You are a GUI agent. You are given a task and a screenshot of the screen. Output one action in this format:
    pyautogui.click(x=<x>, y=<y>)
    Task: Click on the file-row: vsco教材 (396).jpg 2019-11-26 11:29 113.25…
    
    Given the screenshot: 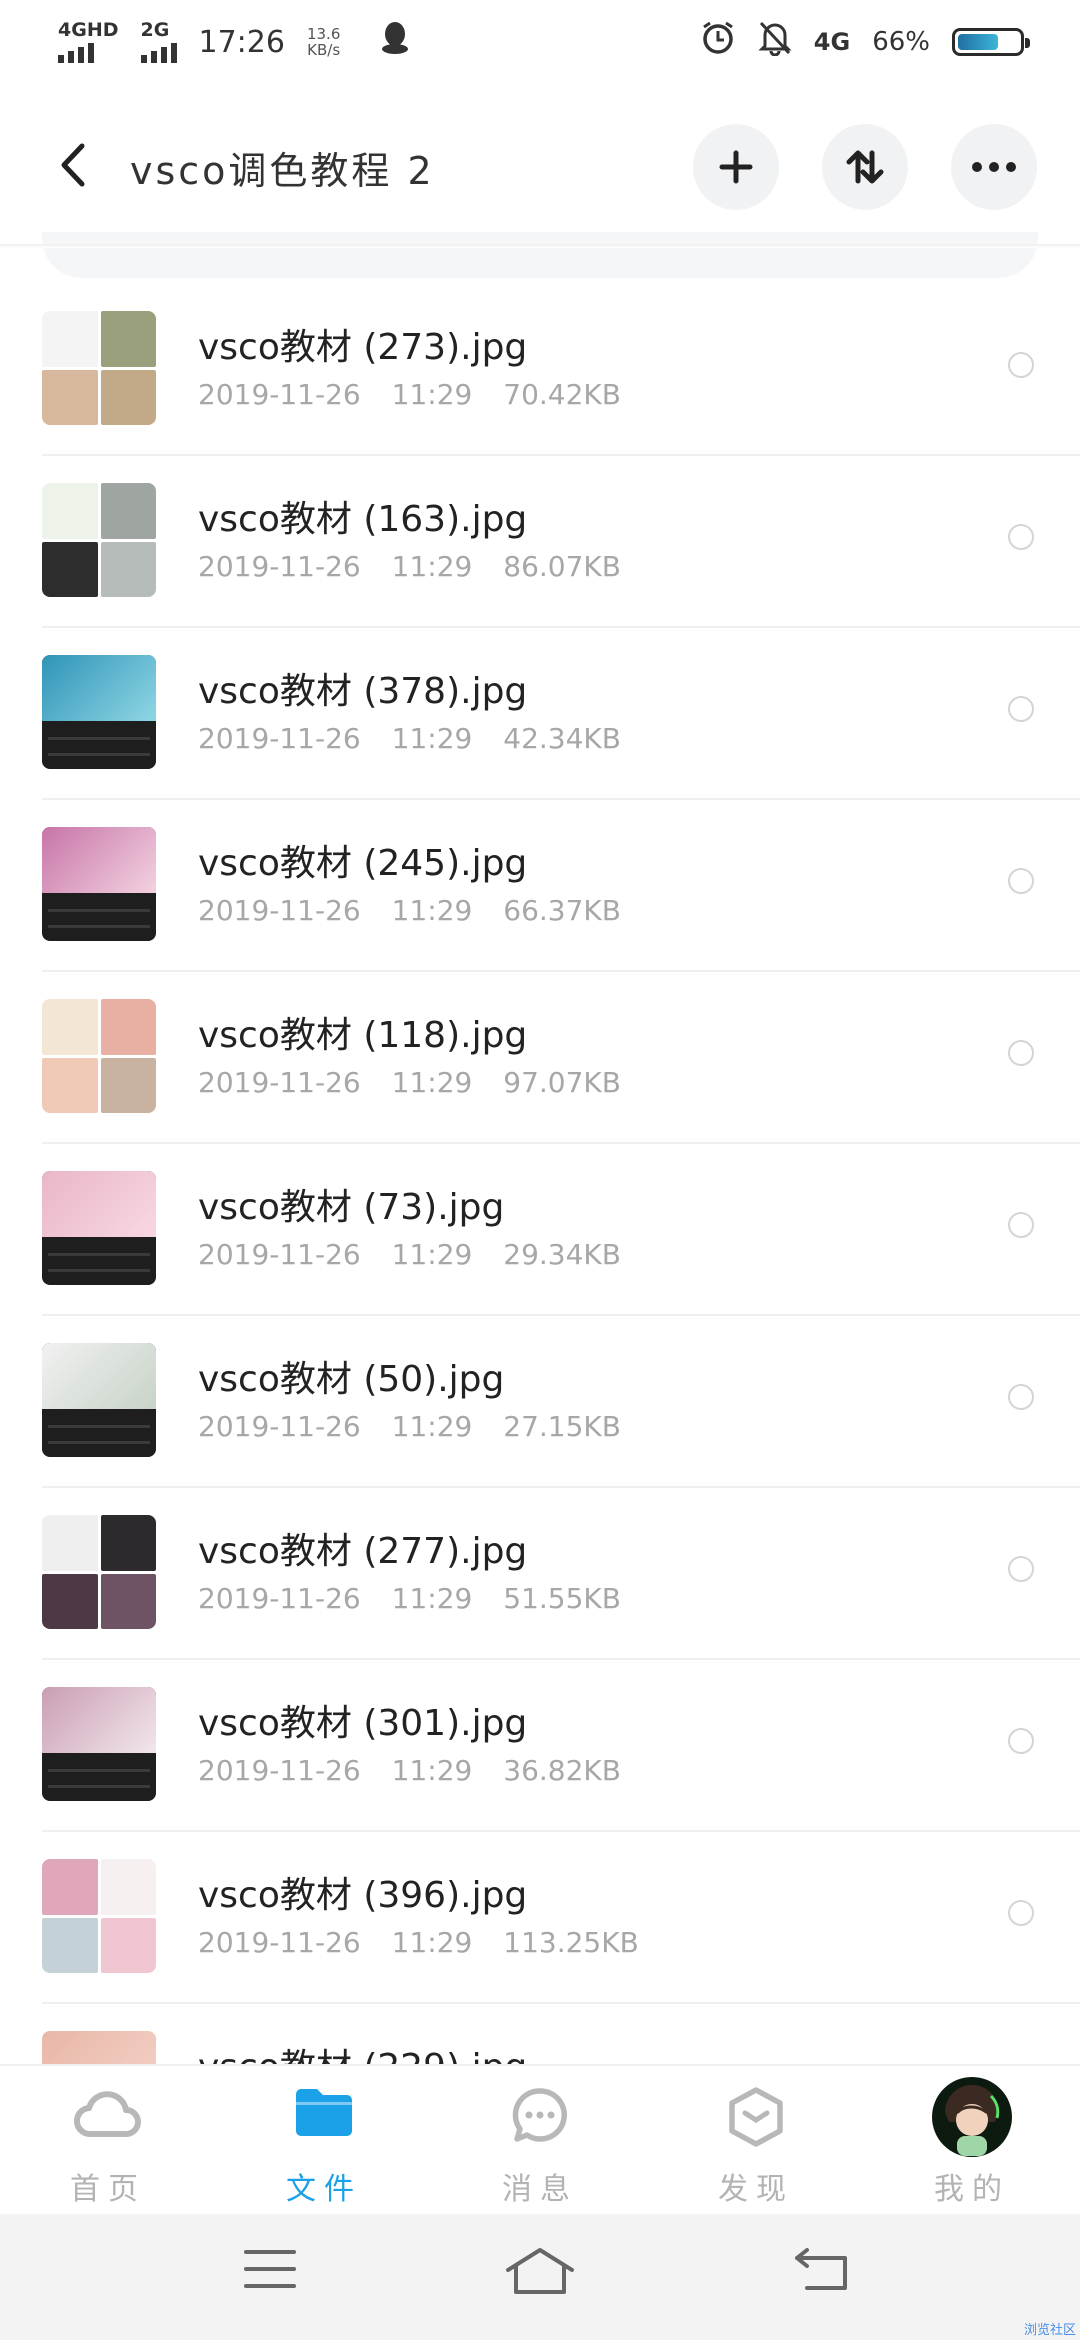 What is the action you would take?
    pyautogui.click(x=540, y=1918)
    